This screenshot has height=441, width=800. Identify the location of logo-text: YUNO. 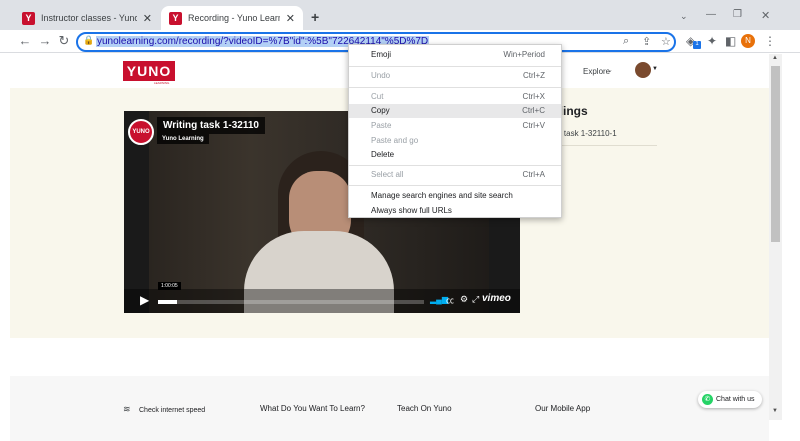
(149, 71).